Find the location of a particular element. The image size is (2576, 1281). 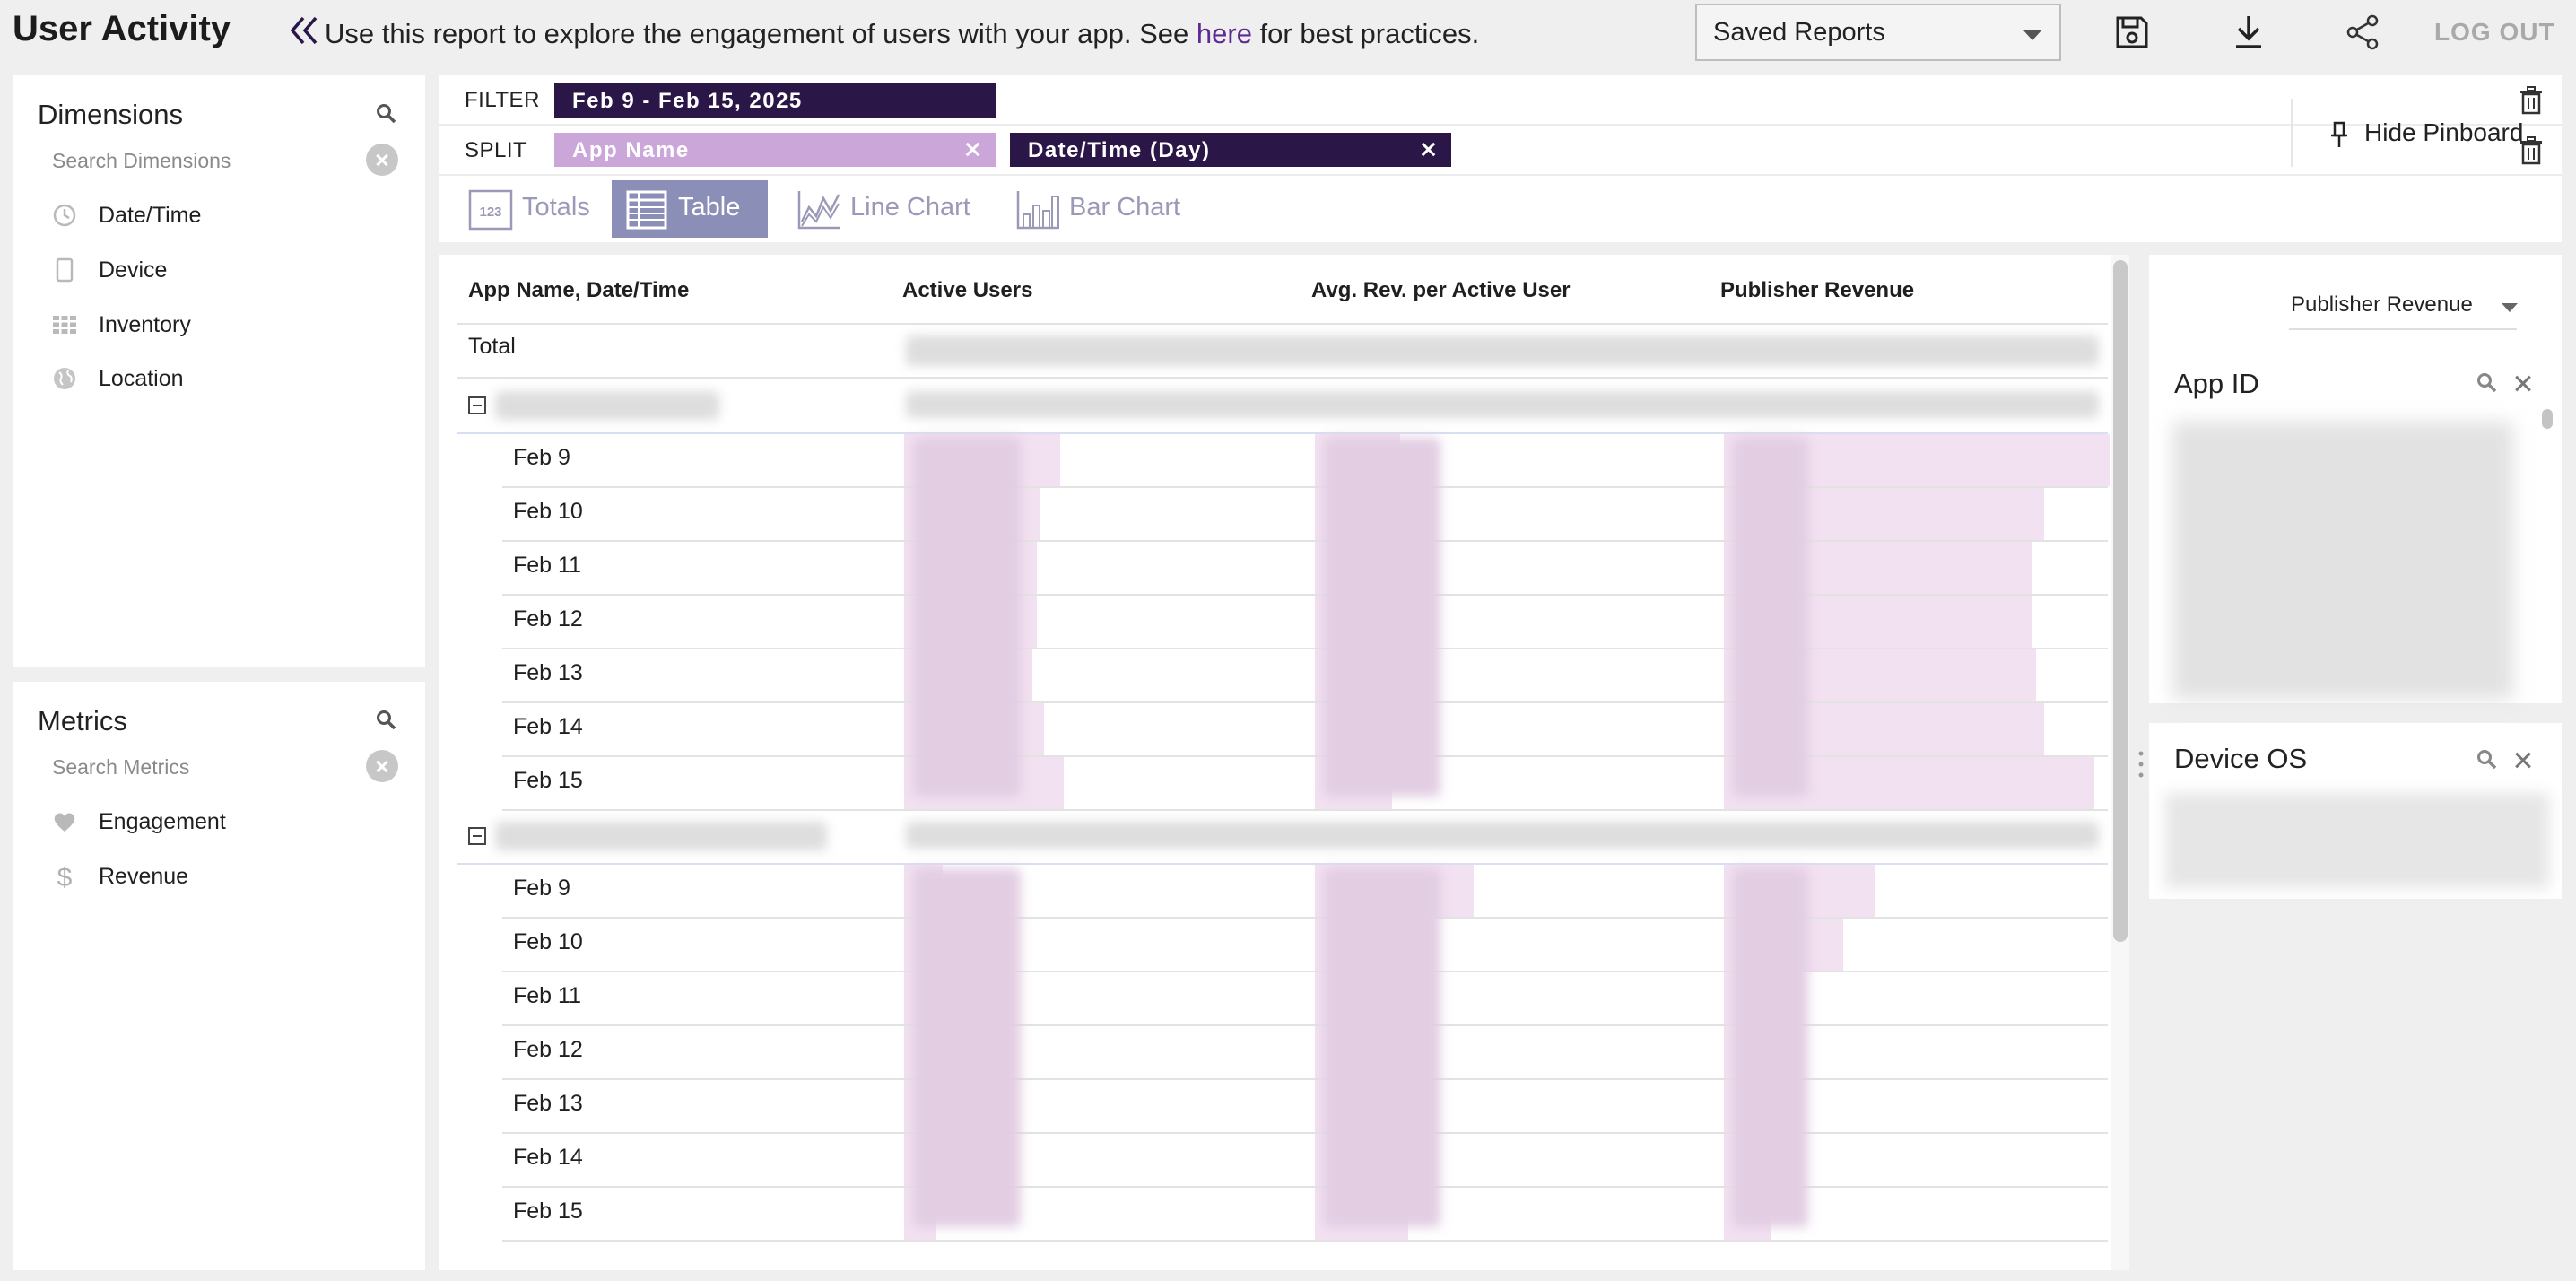

double-chevron-left-icon is located at coordinates (304, 30).